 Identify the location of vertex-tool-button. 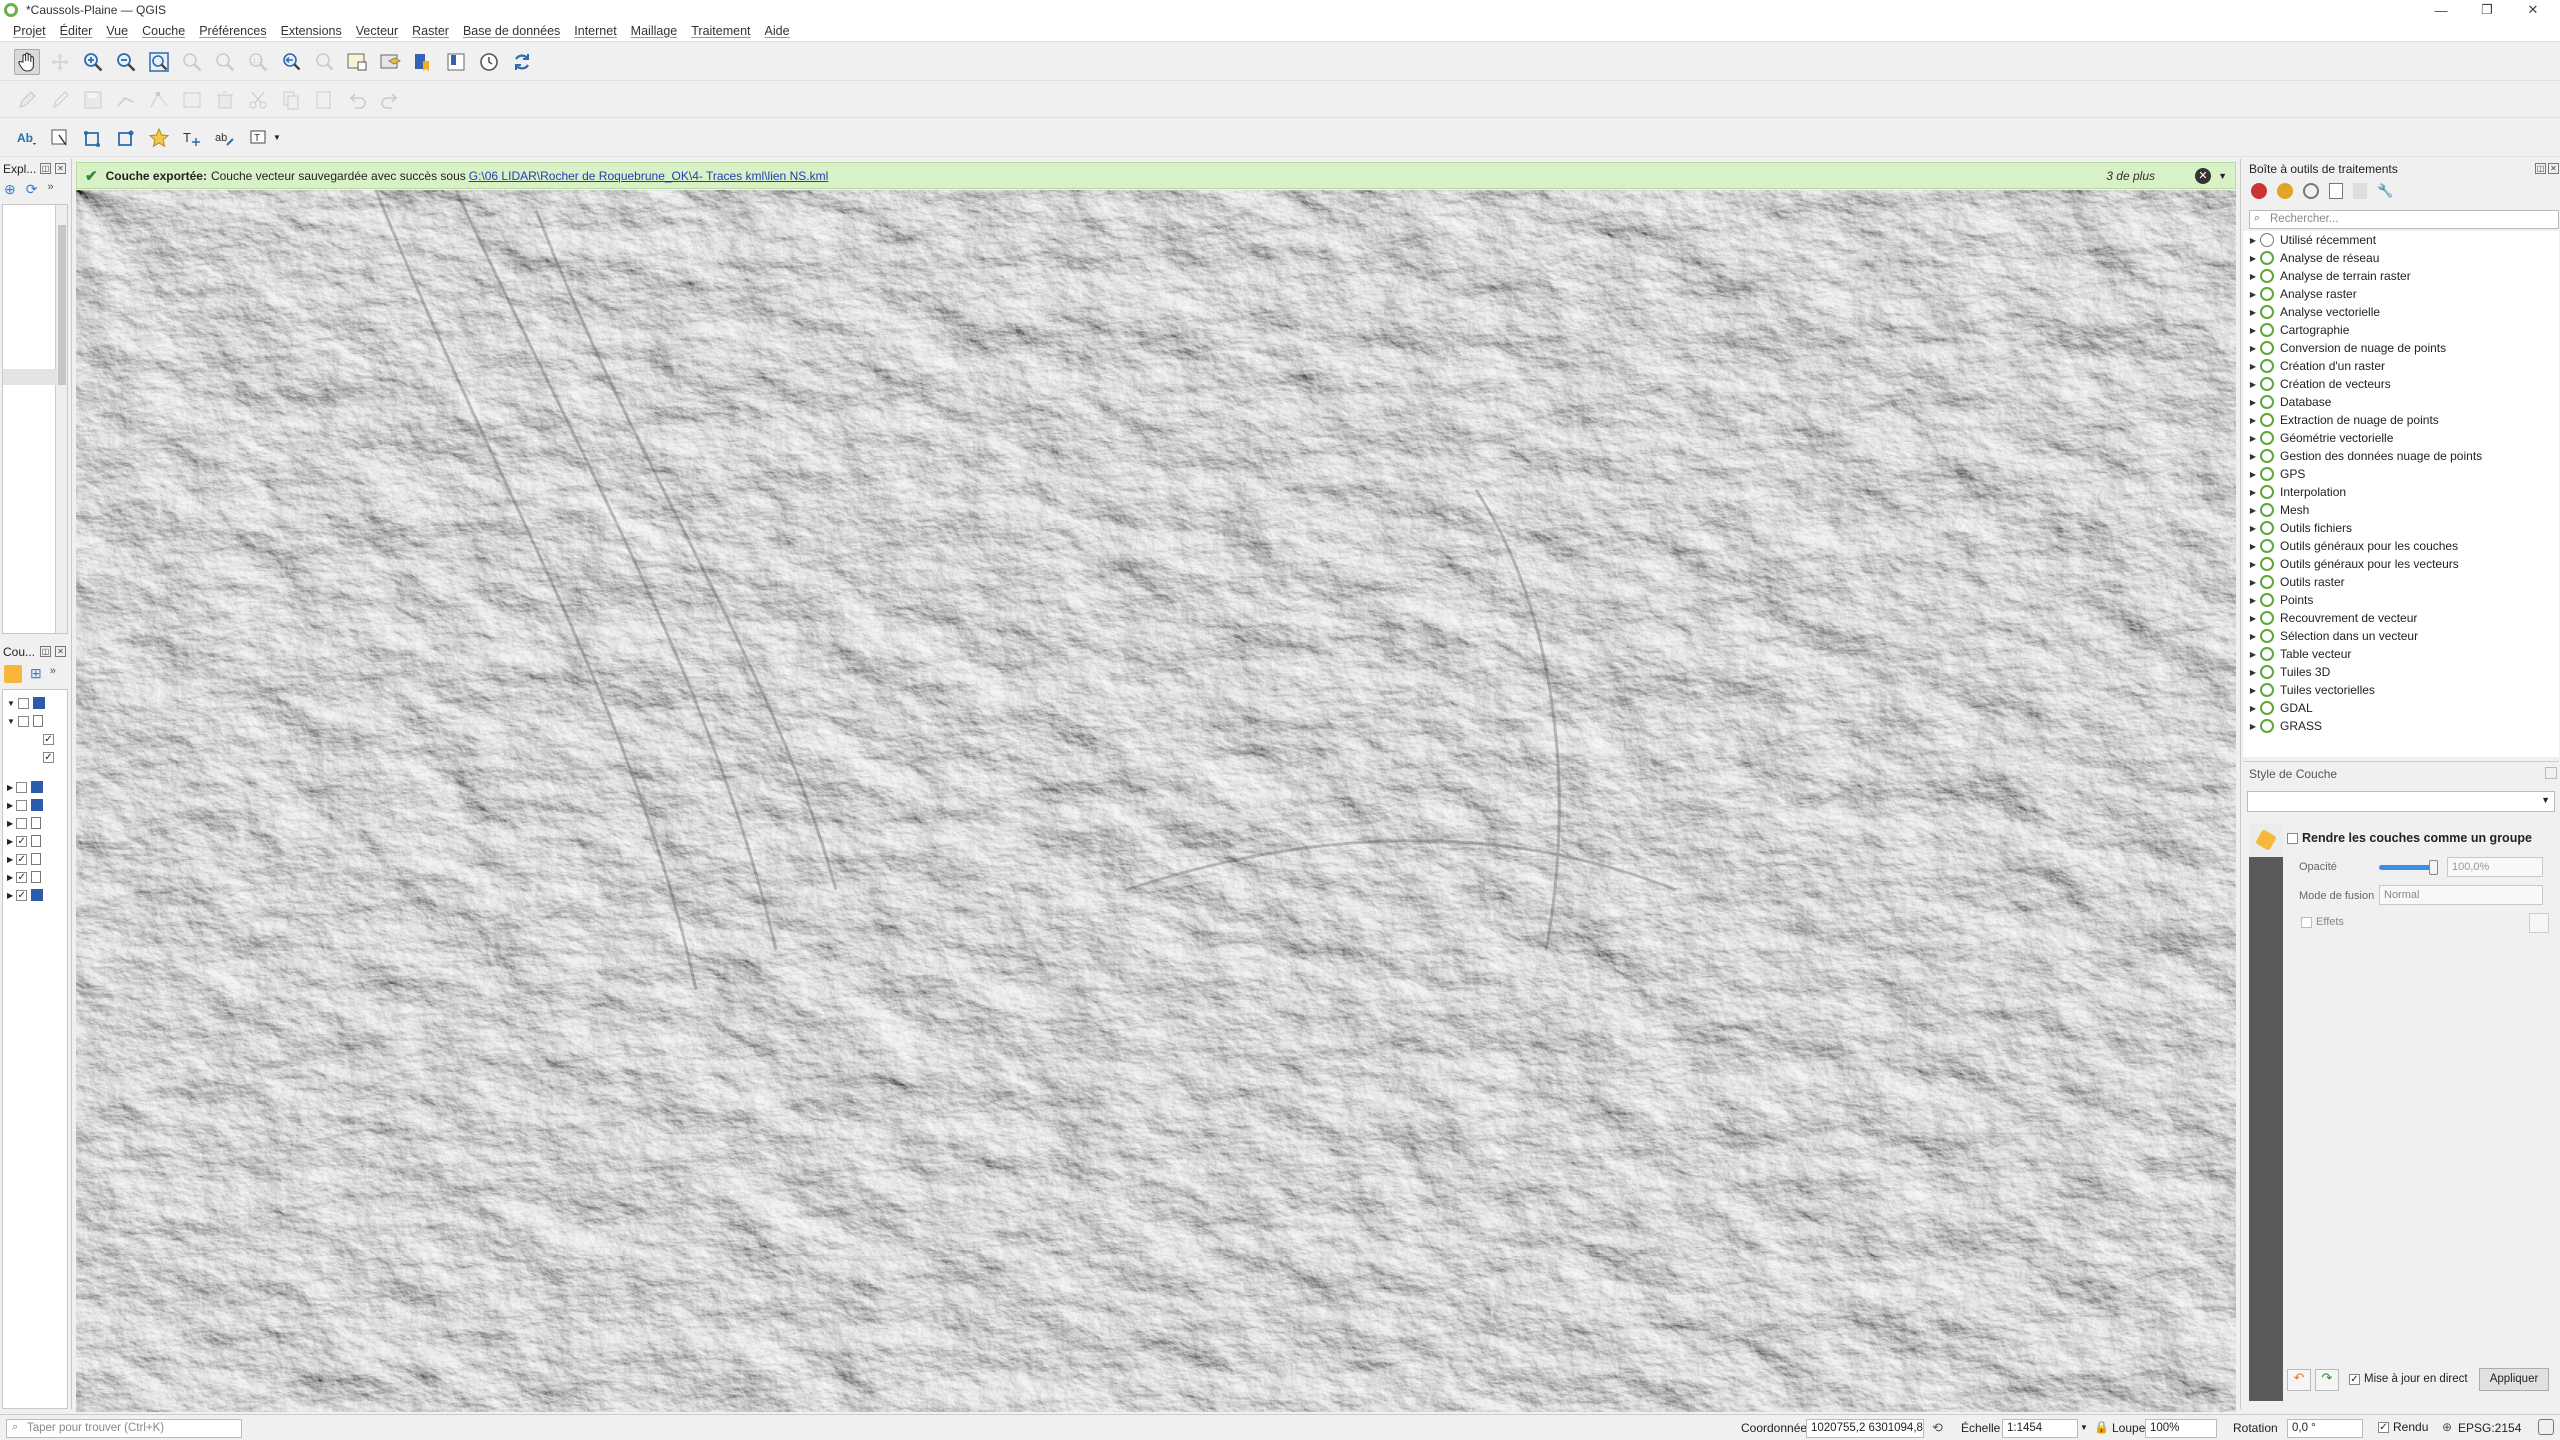
(159, 100).